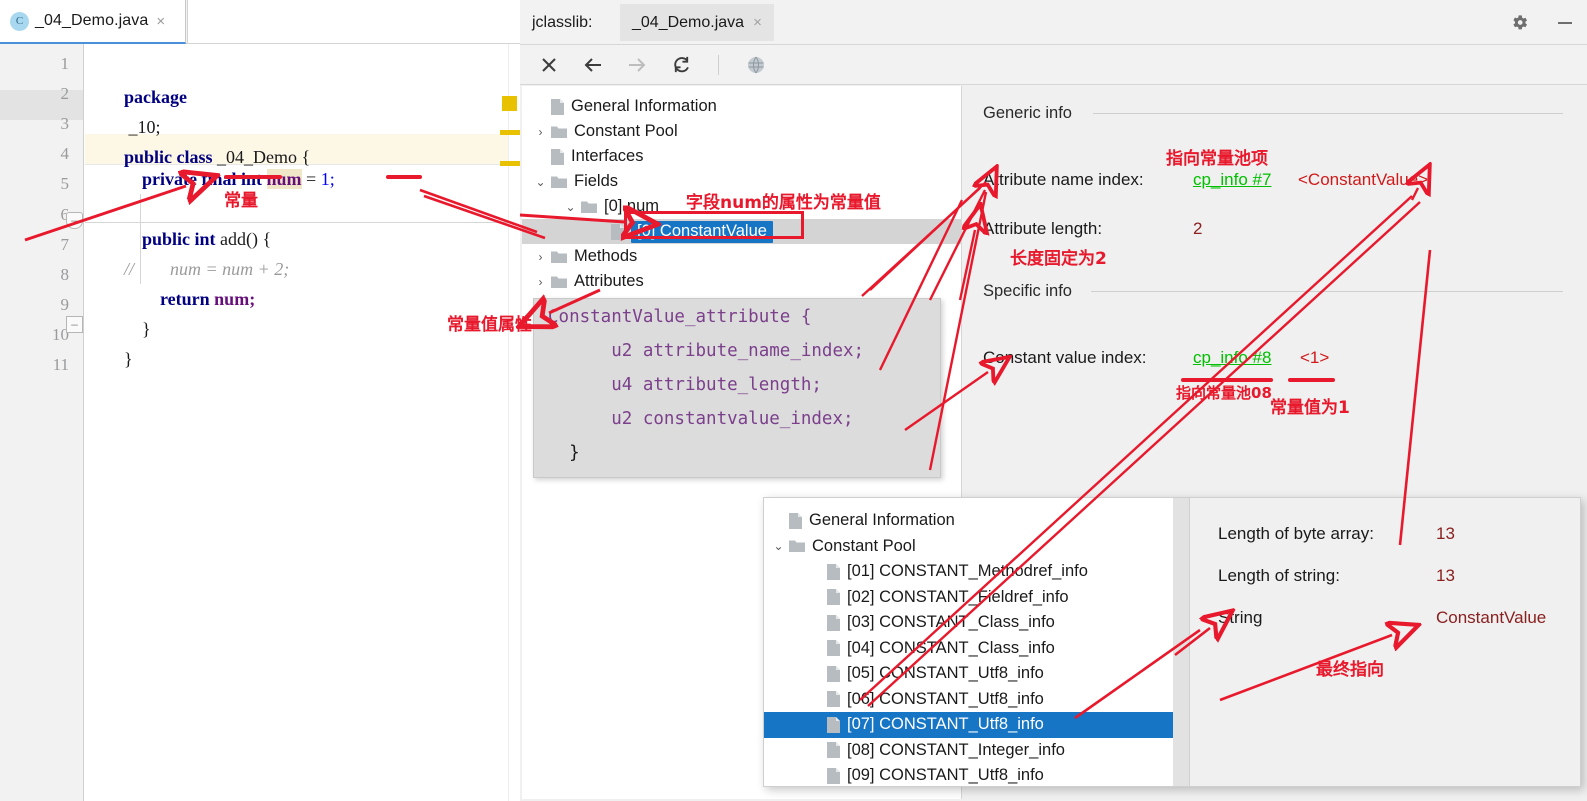 The image size is (1587, 801). I want to click on cp-tree-item-04-constant-class-info: [04] CONSTANT_Class_info, so click(968, 649).